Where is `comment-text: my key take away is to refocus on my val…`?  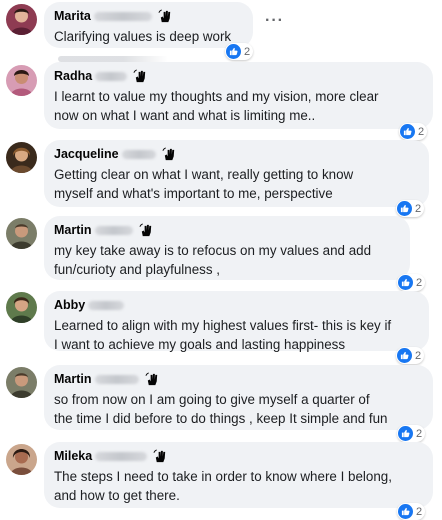
comment-text: my key take away is to refocus on my val… is located at coordinates (213, 260).